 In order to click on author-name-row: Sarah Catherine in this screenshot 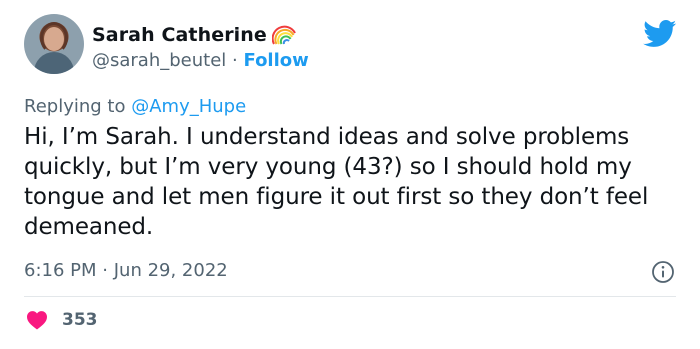, I will do `click(194, 35)`.